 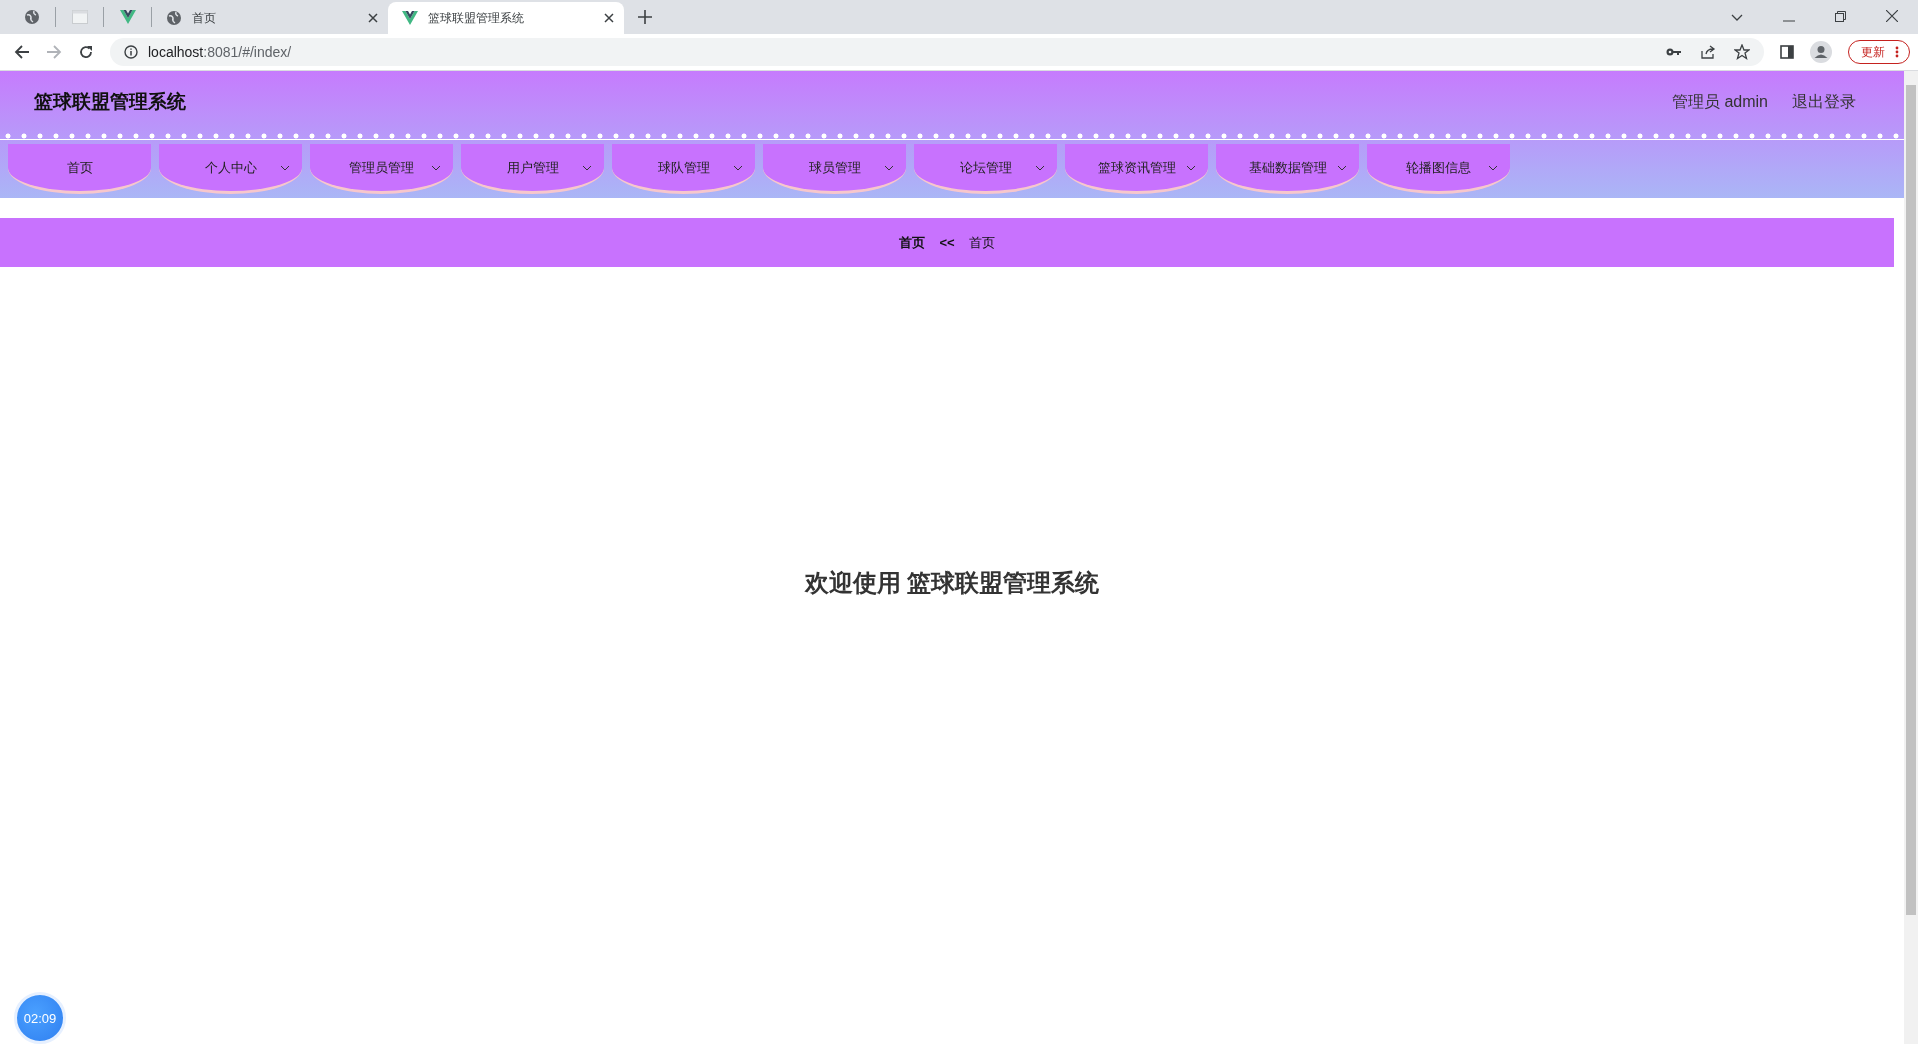 What do you see at coordinates (1136, 169) in the screenshot?
I see `nav-menu-item: 篮球资讯管理` at bounding box center [1136, 169].